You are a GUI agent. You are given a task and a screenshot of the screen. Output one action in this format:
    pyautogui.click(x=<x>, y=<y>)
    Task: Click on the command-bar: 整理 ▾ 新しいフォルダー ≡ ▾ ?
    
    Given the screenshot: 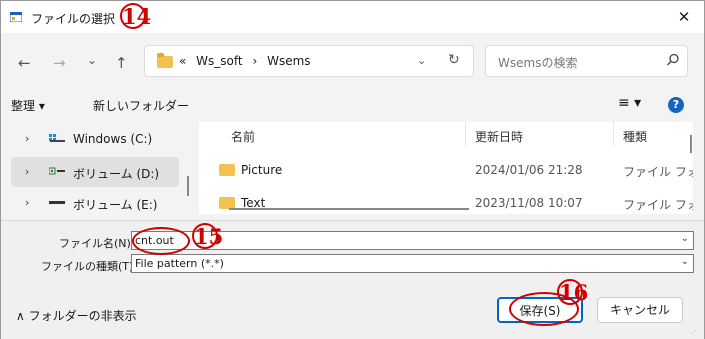 What is the action you would take?
    pyautogui.click(x=352, y=105)
    